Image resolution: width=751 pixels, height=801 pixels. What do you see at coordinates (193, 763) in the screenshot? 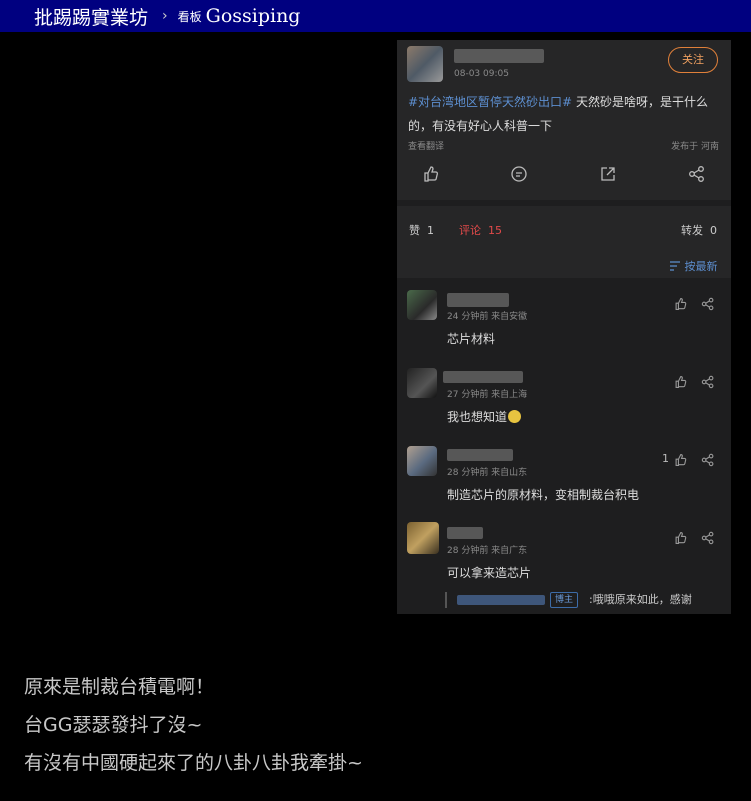
I see `body-line: 有沒有中國硬起來了的八卦八卦我牽掛~` at bounding box center [193, 763].